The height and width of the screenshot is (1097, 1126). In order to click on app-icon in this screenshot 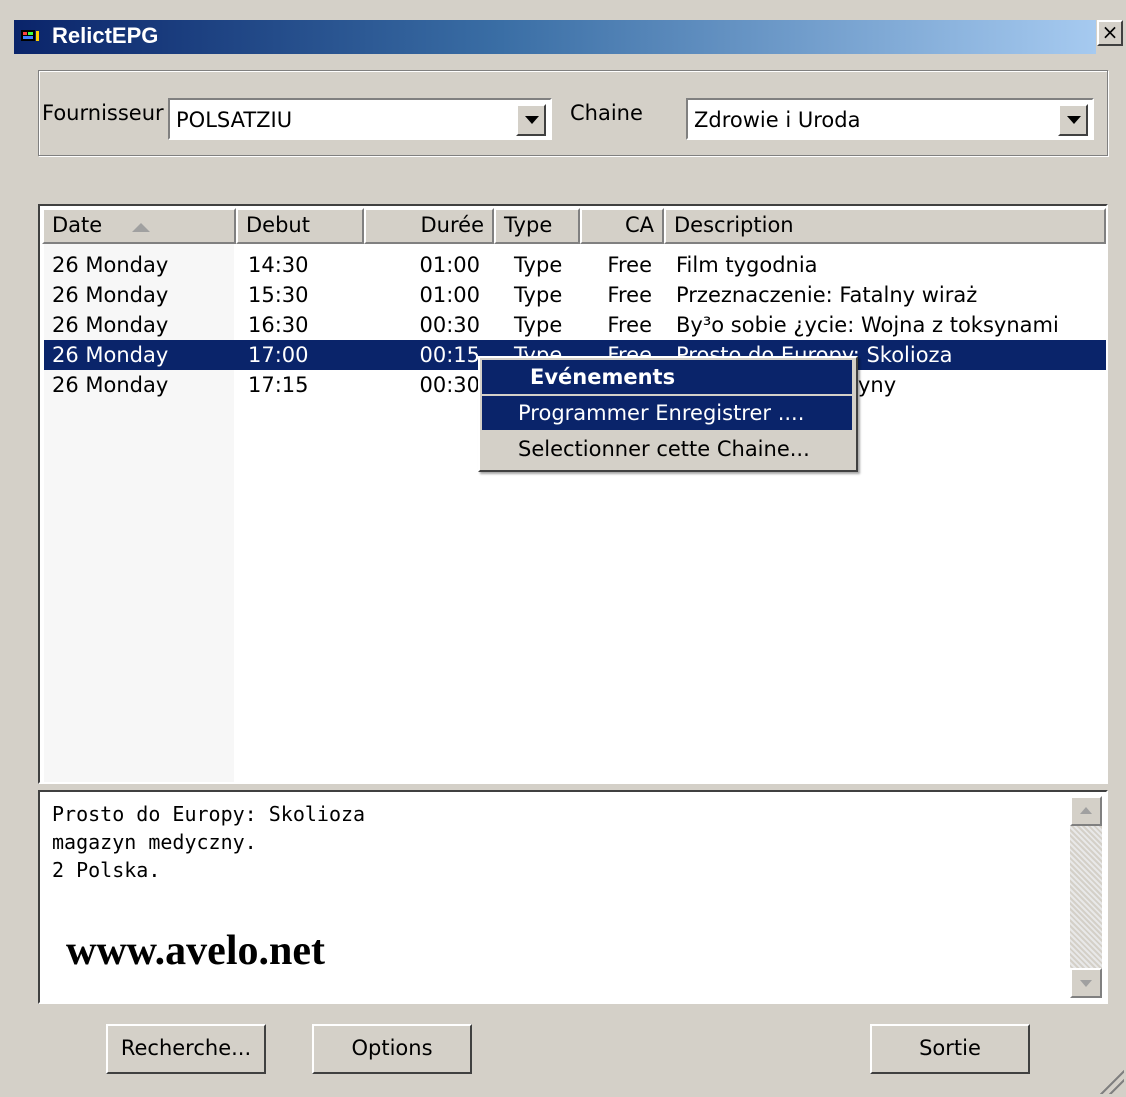, I will do `click(30, 35)`.